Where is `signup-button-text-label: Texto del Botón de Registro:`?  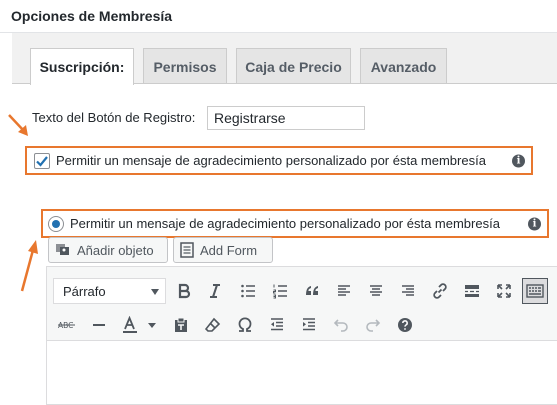 signup-button-text-label: Texto del Botón de Registro: is located at coordinates (114, 117).